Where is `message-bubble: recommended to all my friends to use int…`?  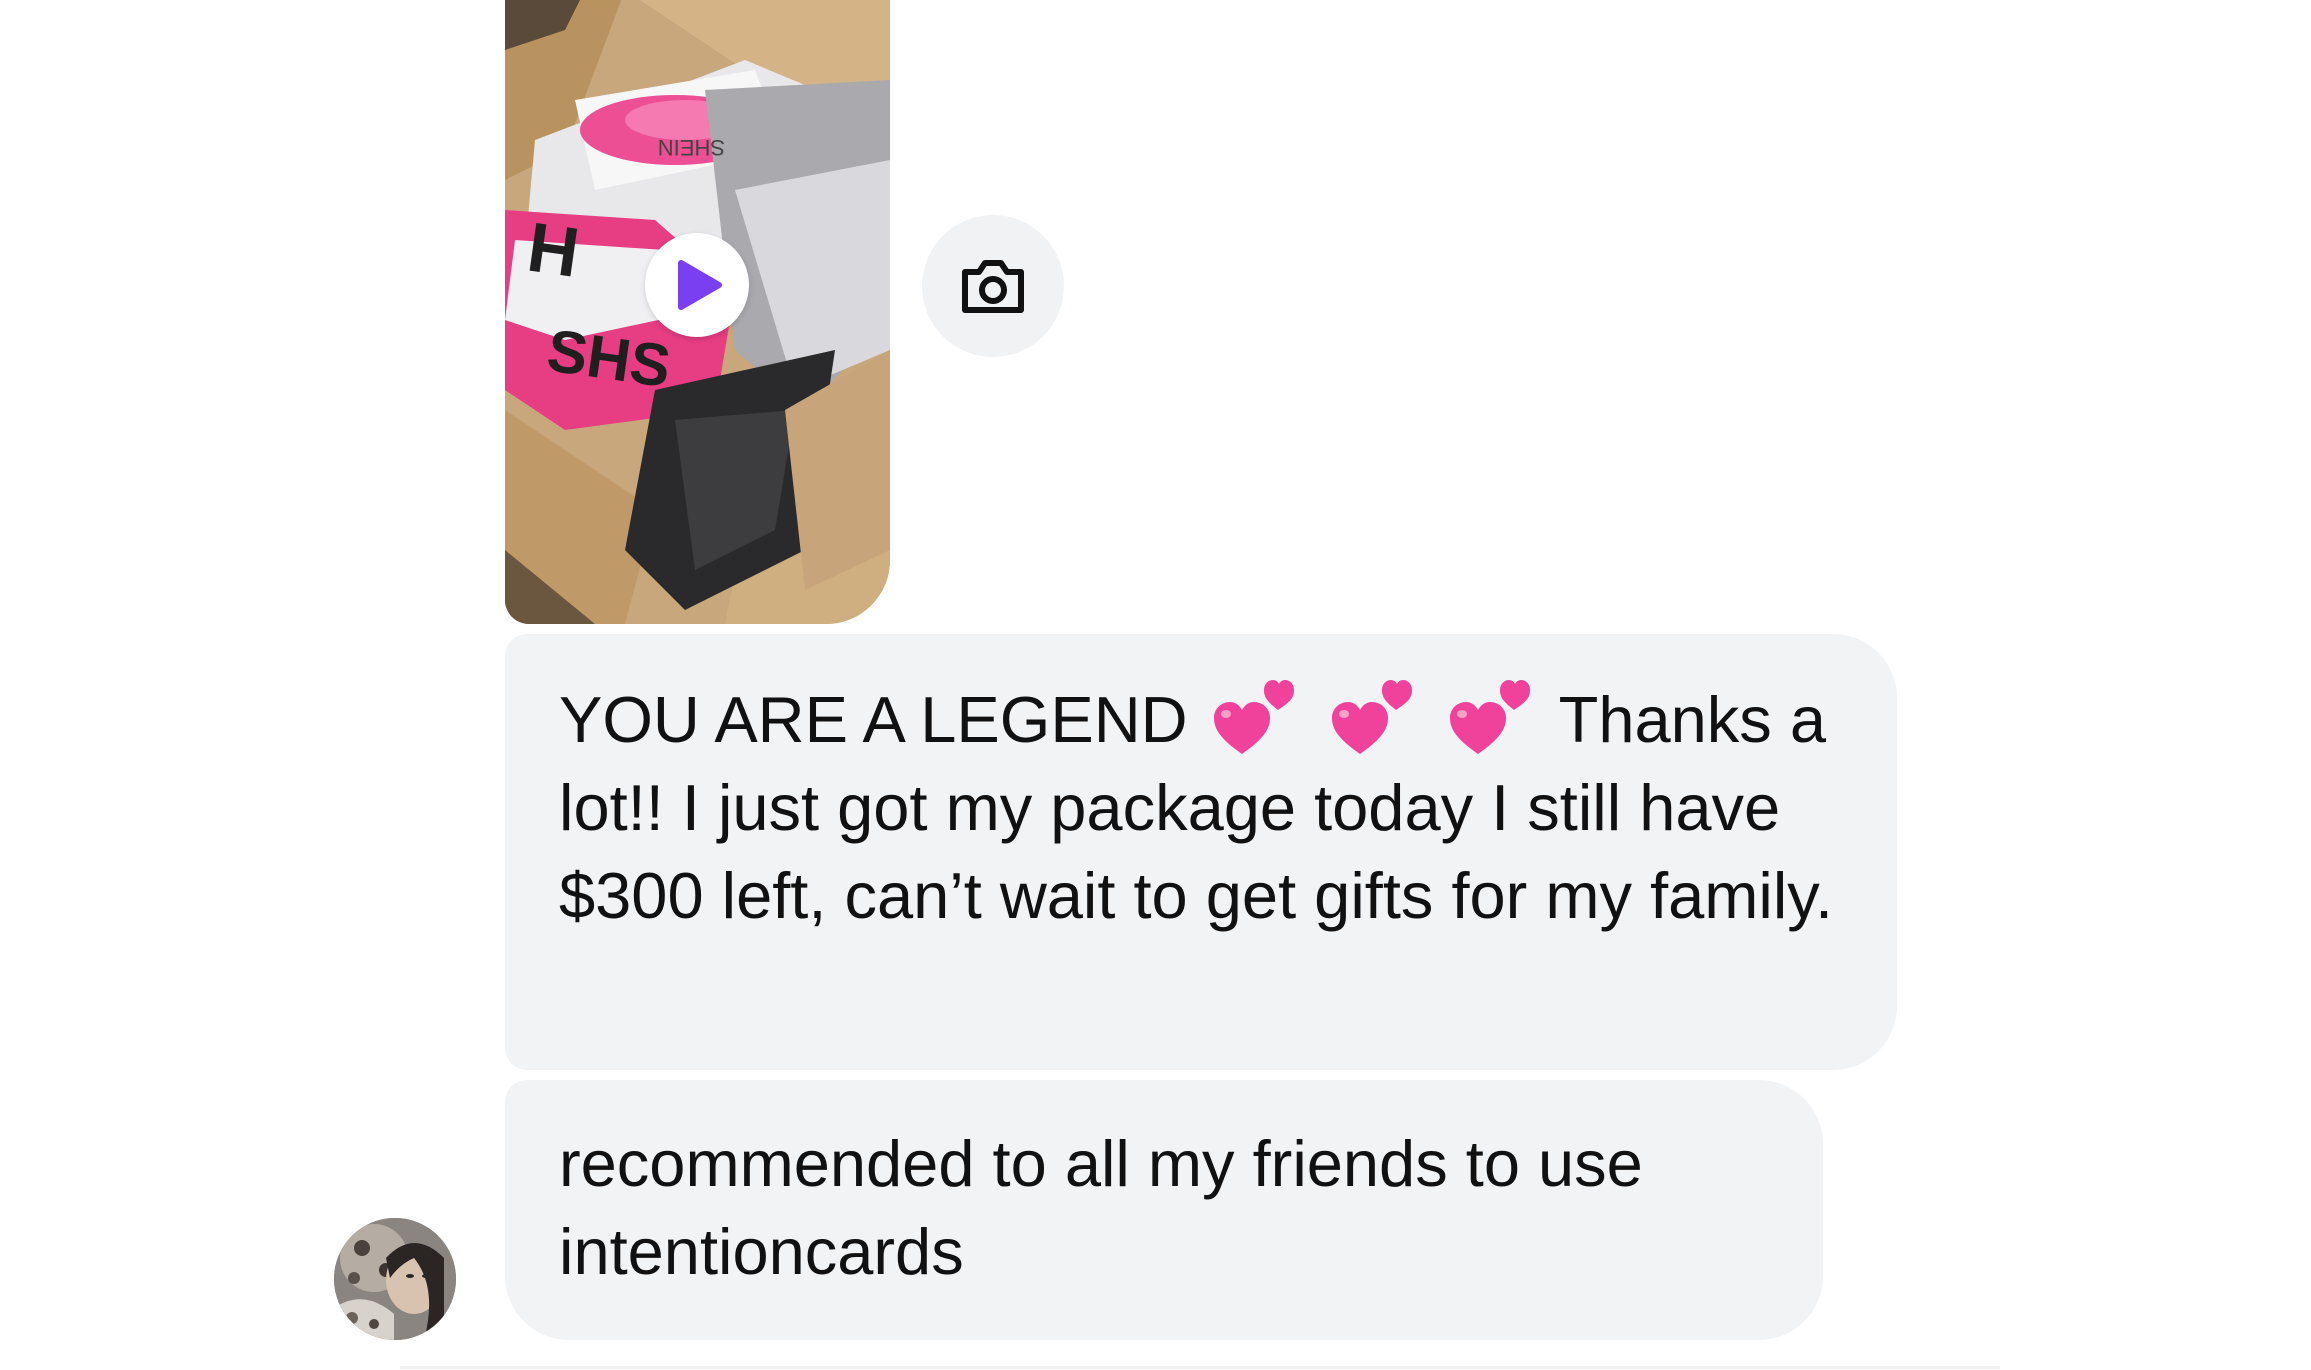 message-bubble: recommended to all my friends to use int… is located at coordinates (1164, 1210).